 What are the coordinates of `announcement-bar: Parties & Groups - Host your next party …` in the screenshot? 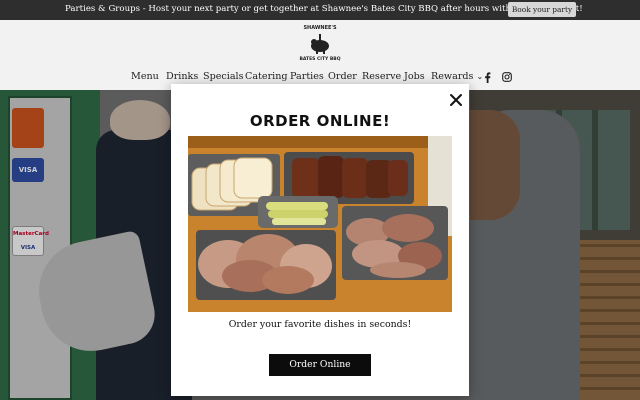 It's located at (320, 10).